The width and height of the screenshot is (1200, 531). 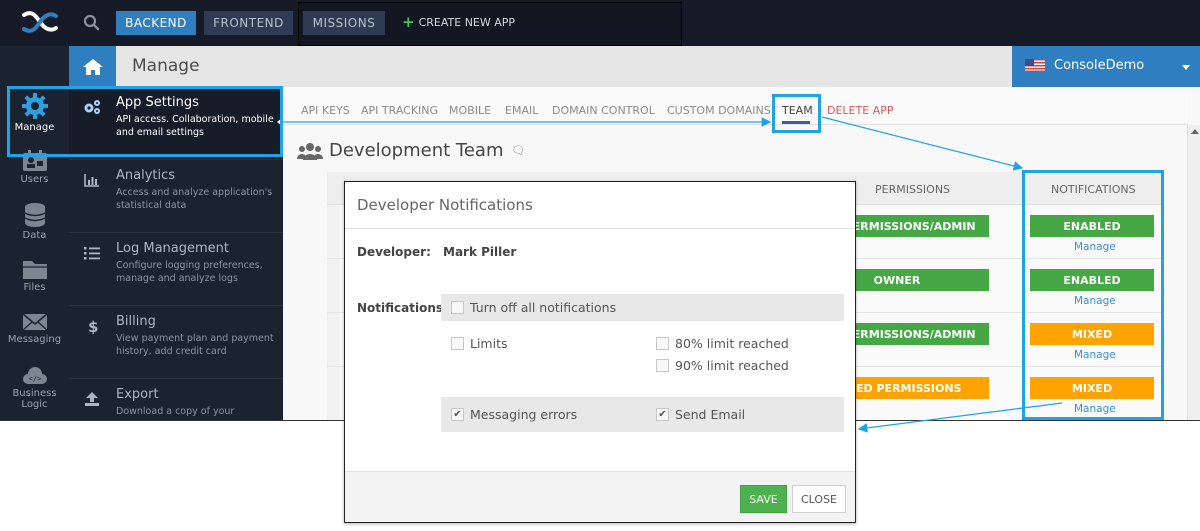 What do you see at coordinates (91, 180) in the screenshot?
I see `bar-chart-icon` at bounding box center [91, 180].